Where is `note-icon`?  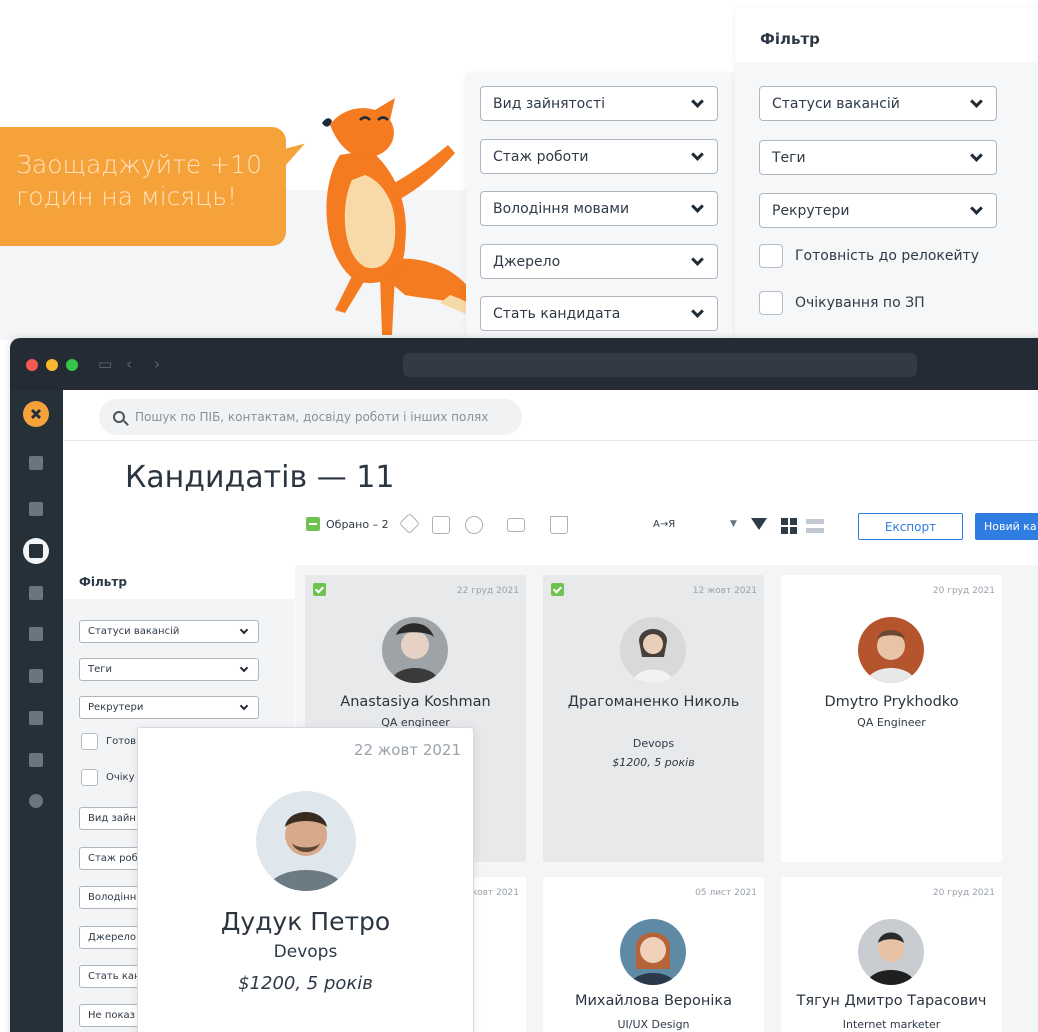 note-icon is located at coordinates (441, 525).